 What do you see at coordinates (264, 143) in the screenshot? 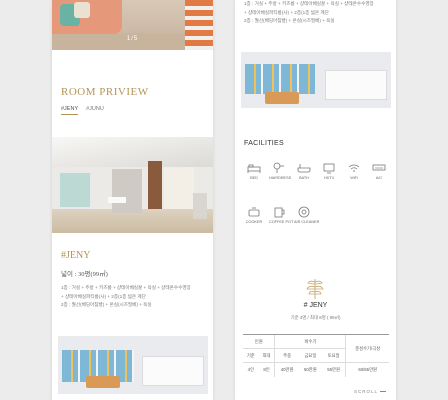
I see `facilities-title: FACILITIES` at bounding box center [264, 143].